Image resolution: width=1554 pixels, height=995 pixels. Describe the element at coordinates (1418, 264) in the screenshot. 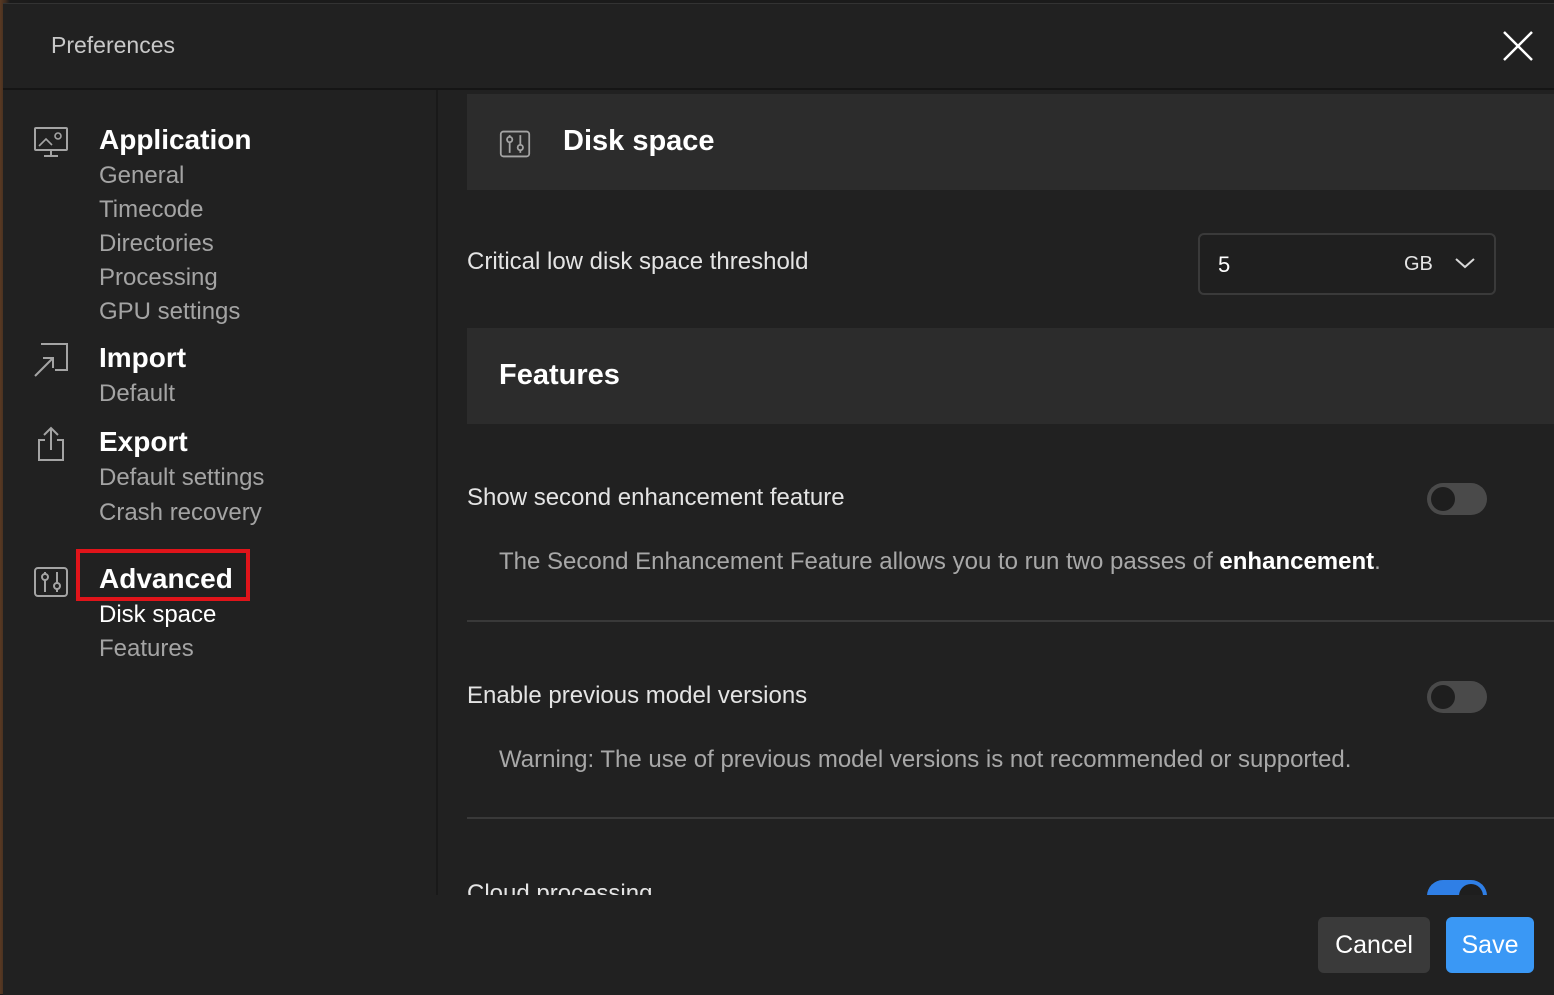

I see `threshold-unit: GB` at that location.